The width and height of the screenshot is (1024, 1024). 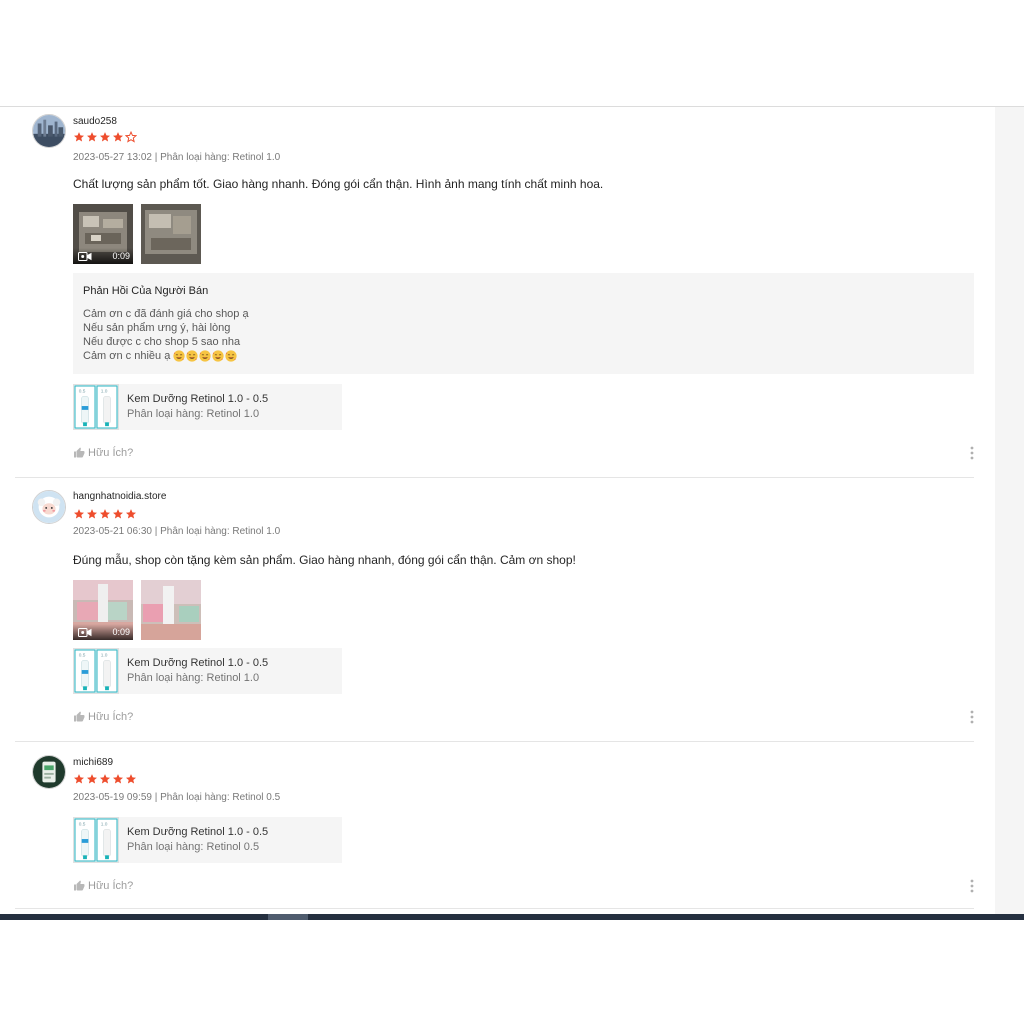 What do you see at coordinates (288, 917) in the screenshot?
I see `scrollbar-thumb` at bounding box center [288, 917].